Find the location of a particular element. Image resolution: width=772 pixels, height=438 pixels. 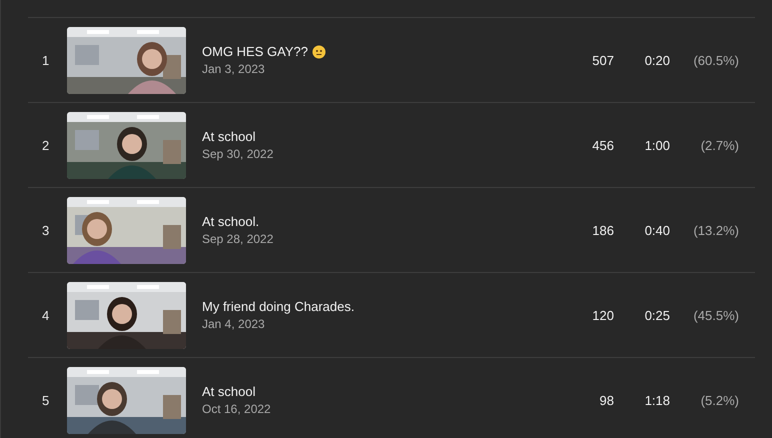

publish-date: Jan 3, 2023 is located at coordinates (234, 69).